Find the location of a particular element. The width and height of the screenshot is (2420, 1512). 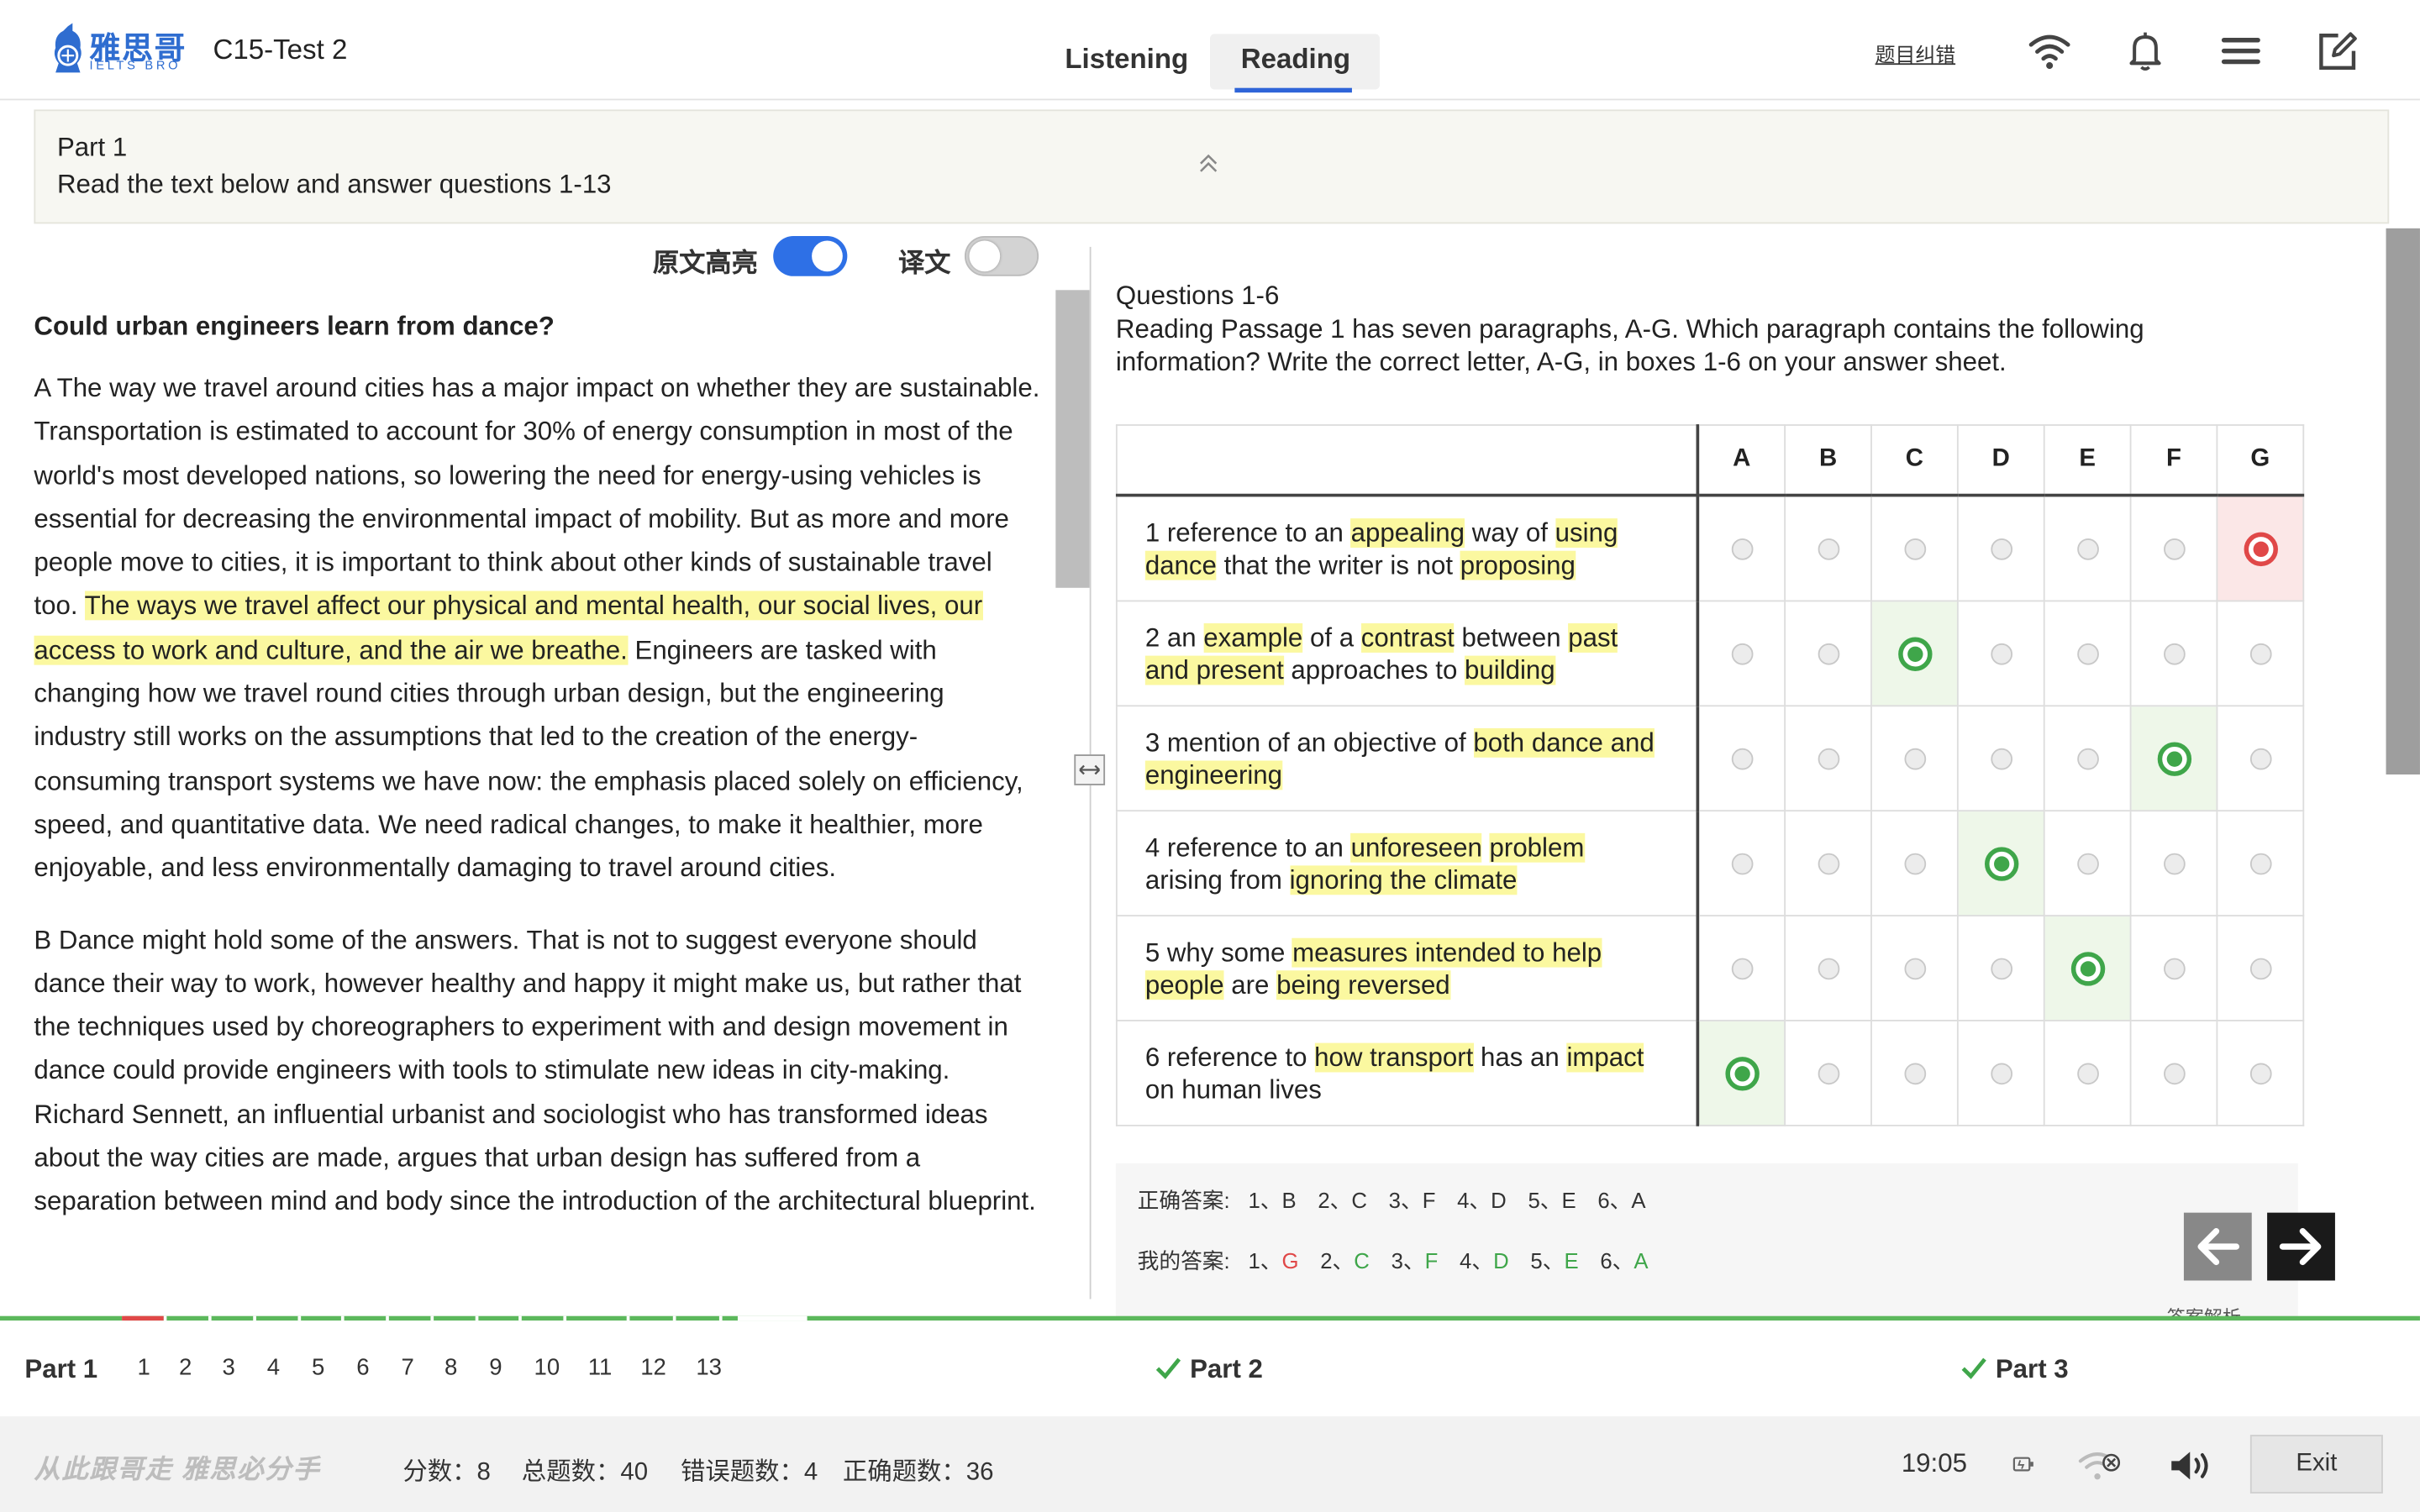

question-number-link: 12 is located at coordinates (653, 1368).